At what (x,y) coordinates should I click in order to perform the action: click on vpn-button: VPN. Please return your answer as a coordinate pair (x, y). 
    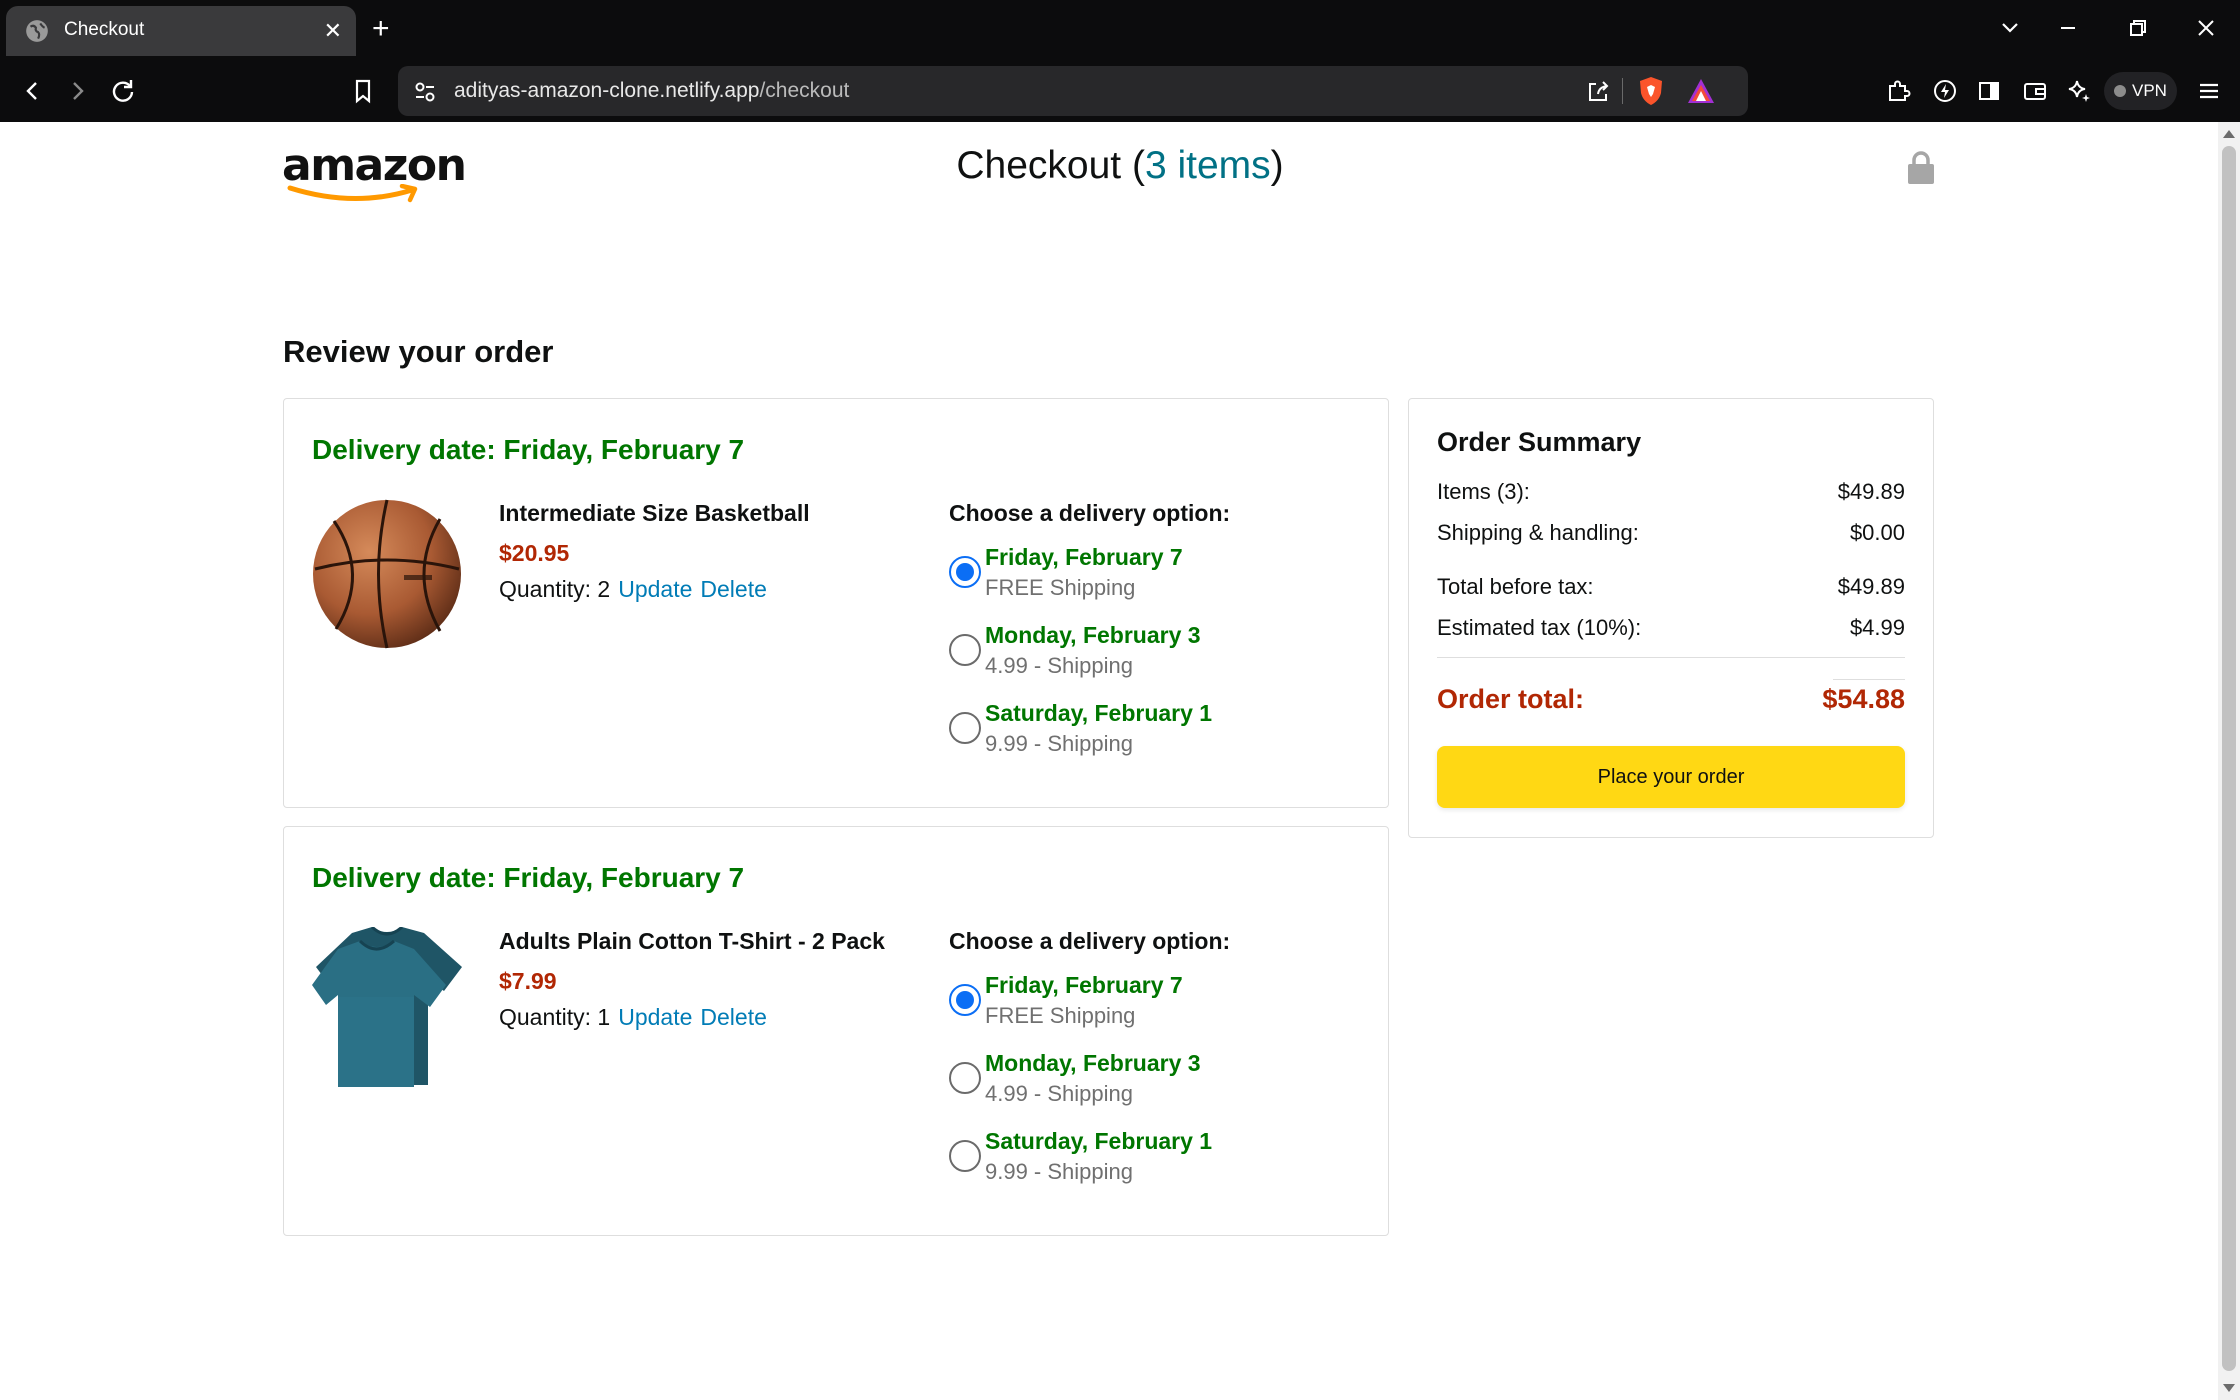
    Looking at the image, I should click on (2140, 91).